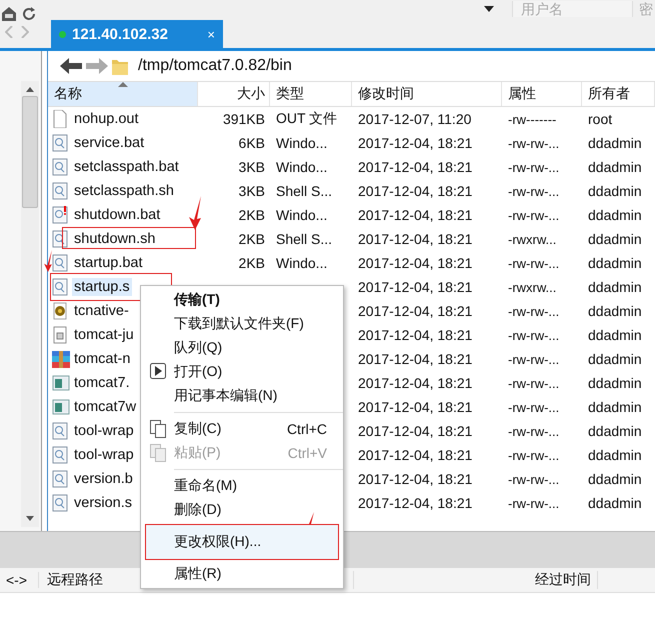 The height and width of the screenshot is (625, 655). I want to click on file-name: tomcat-ju, so click(104, 335).